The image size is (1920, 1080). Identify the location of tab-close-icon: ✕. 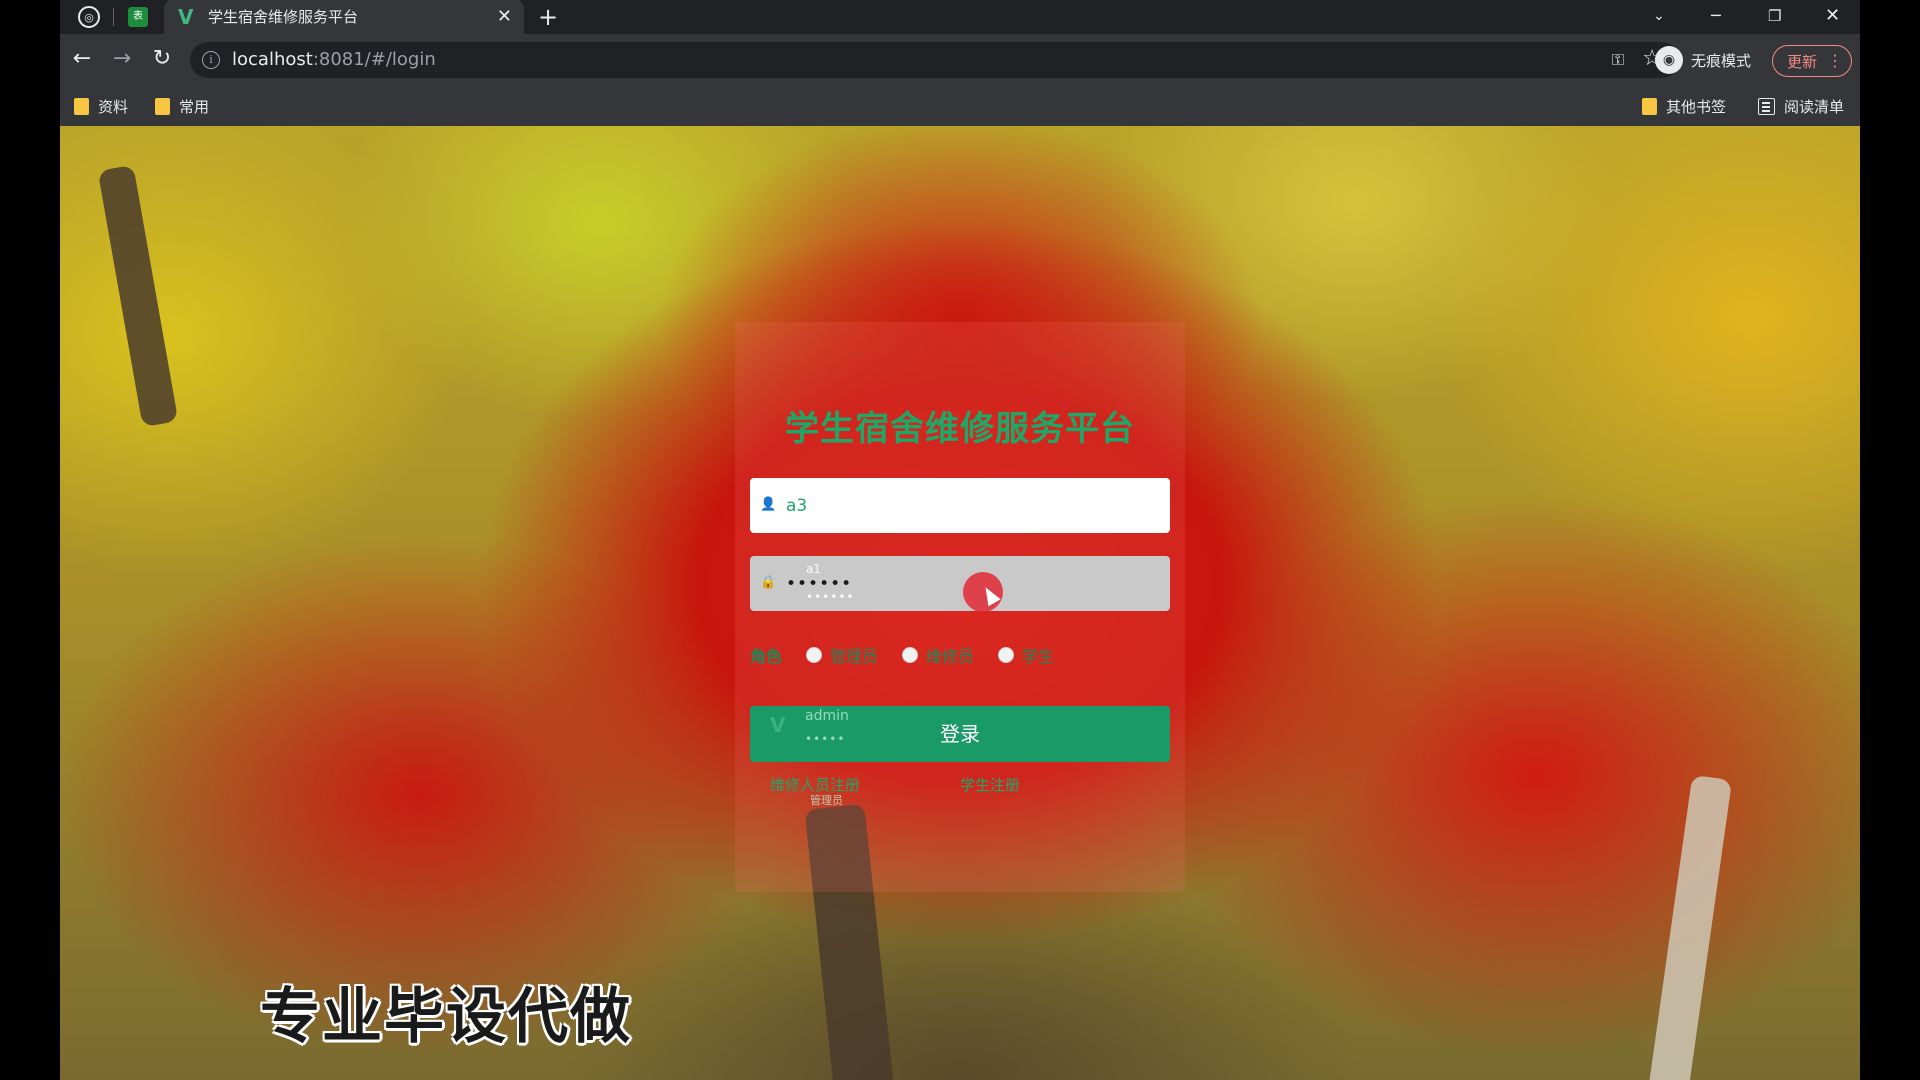
(504, 17).